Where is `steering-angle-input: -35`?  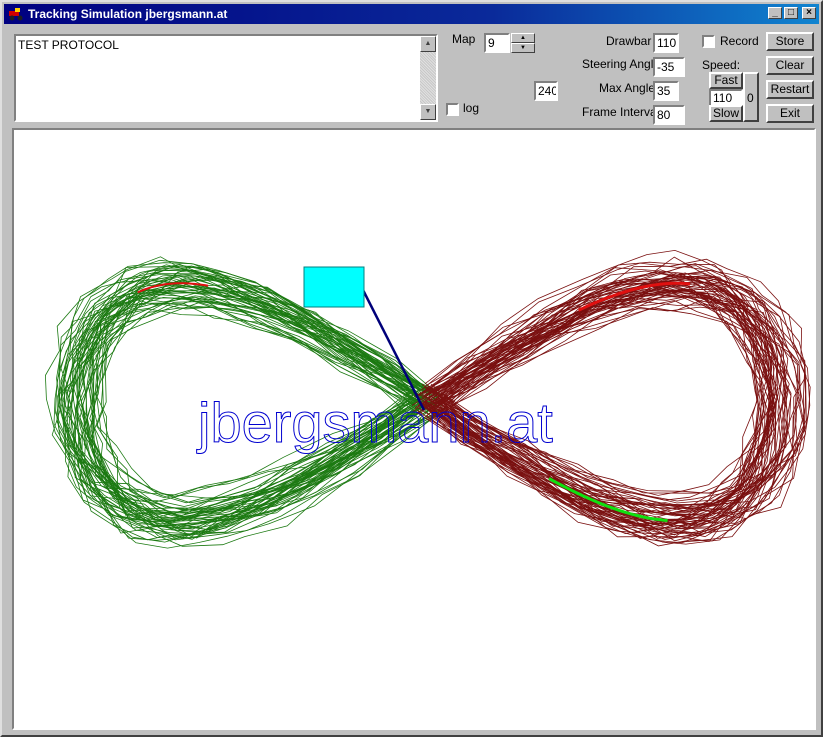 steering-angle-input: -35 is located at coordinates (669, 67).